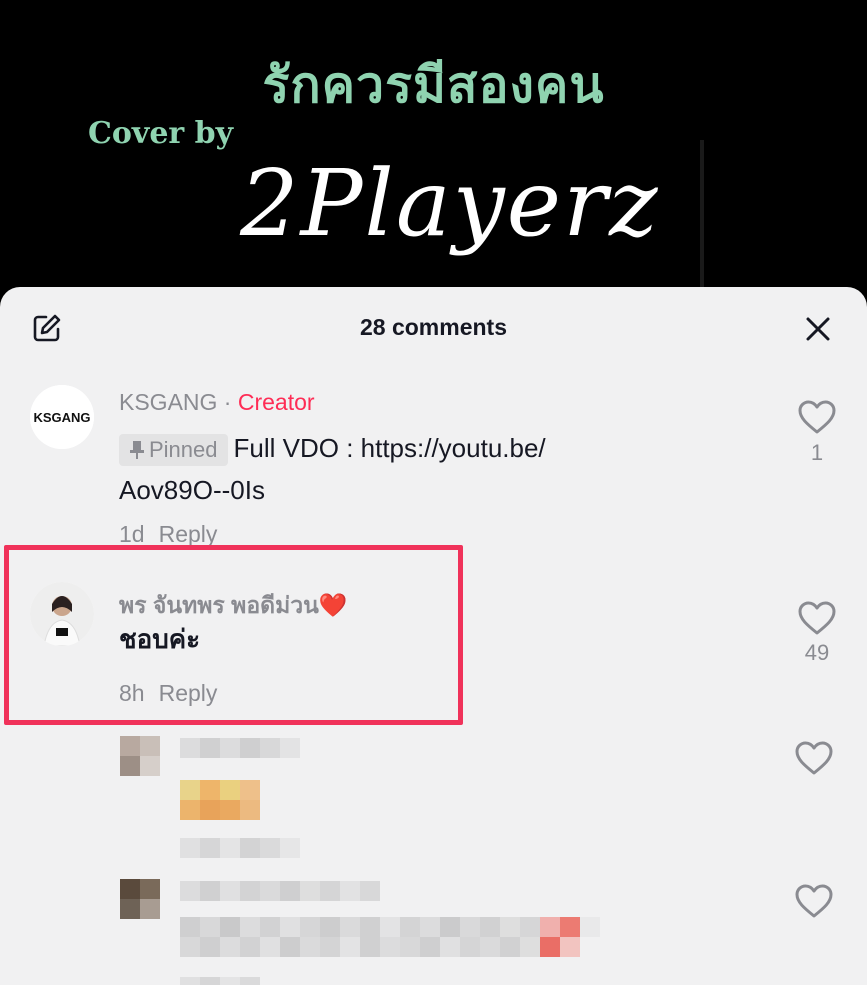 The width and height of the screenshot is (867, 985). Describe the element at coordinates (390, 448) in the screenshot. I see `comment-text-line1: Full VDO : https://youtu.be/` at that location.